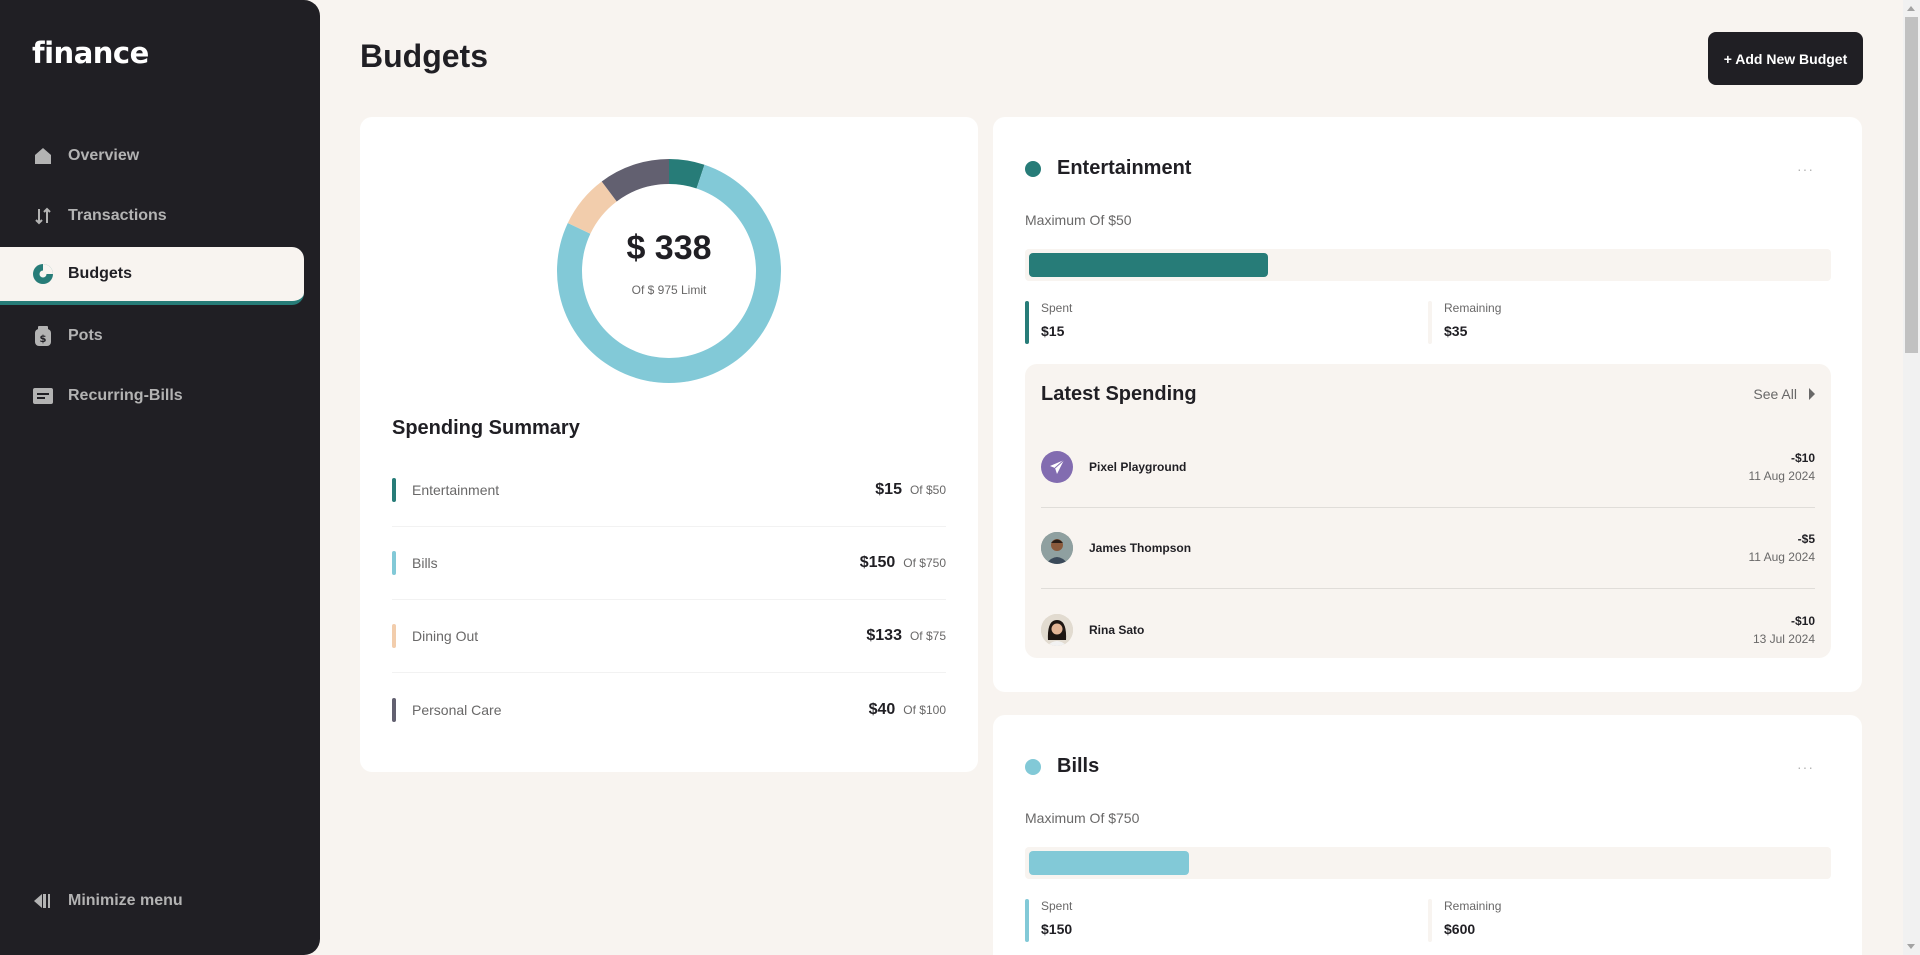 This screenshot has width=1920, height=955. What do you see at coordinates (877, 562) in the screenshot?
I see `summary-spent: $150` at bounding box center [877, 562].